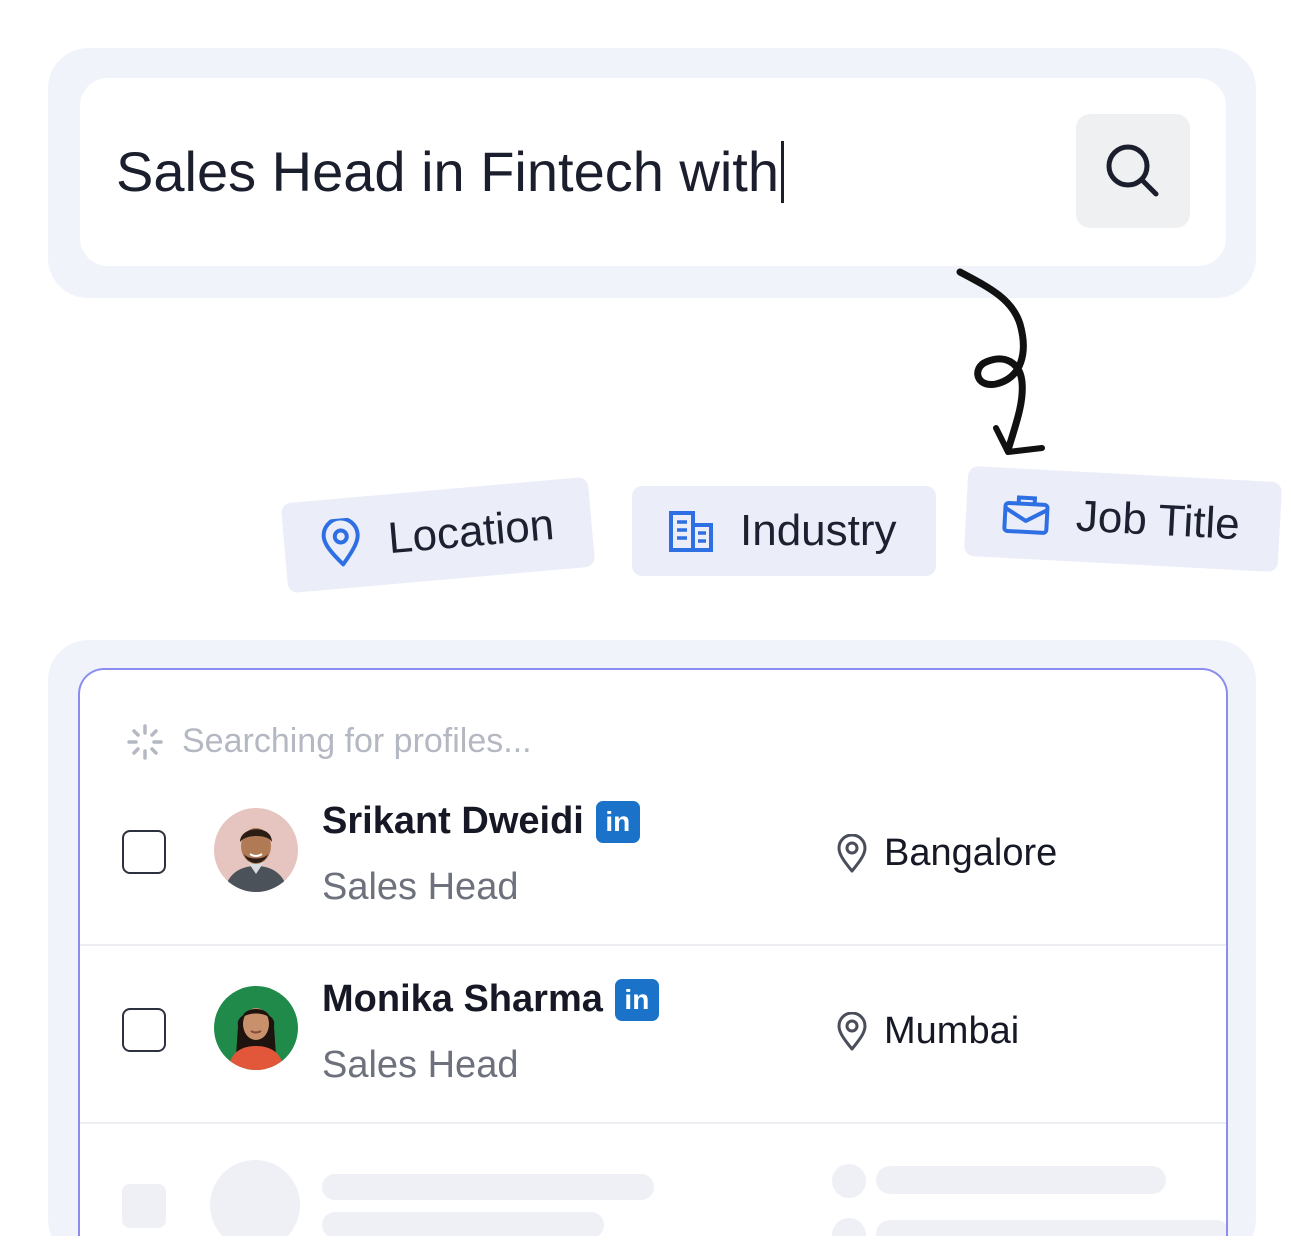 The height and width of the screenshot is (1236, 1304). What do you see at coordinates (471, 531) in the screenshot?
I see `filter-chip-label: Location` at bounding box center [471, 531].